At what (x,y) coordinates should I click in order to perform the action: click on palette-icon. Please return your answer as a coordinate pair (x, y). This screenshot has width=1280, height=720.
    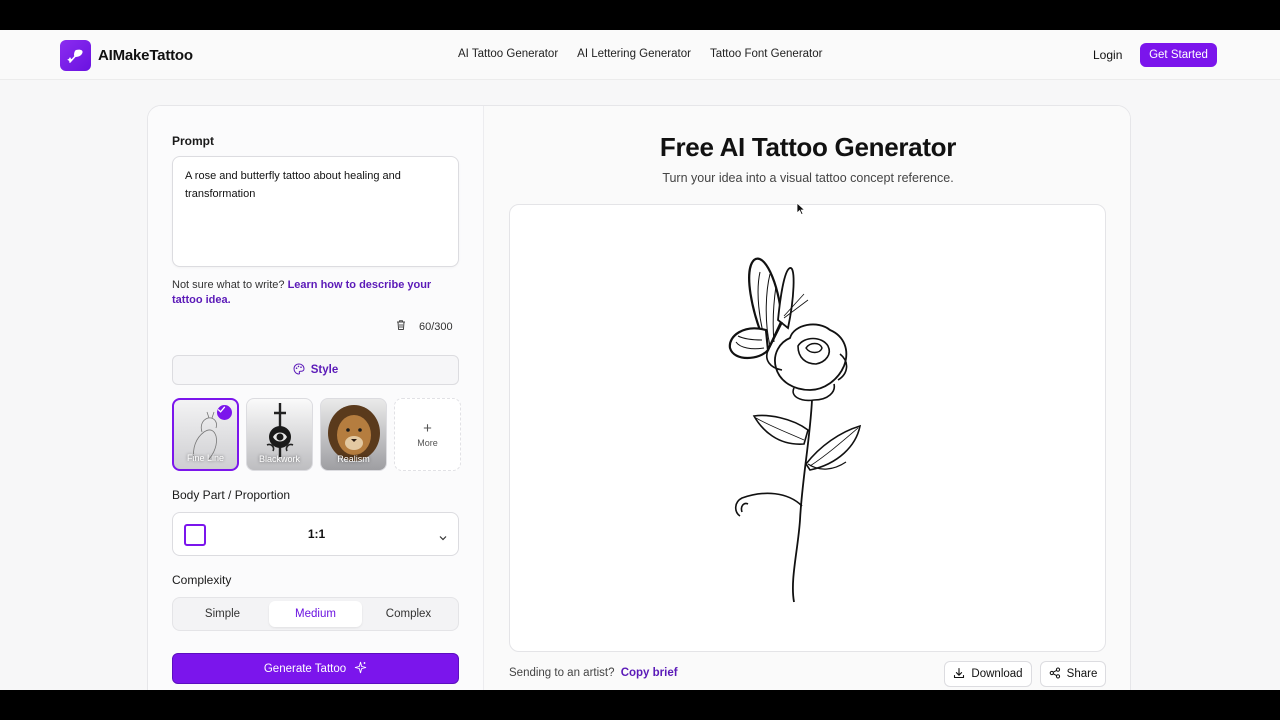
    Looking at the image, I should click on (299, 370).